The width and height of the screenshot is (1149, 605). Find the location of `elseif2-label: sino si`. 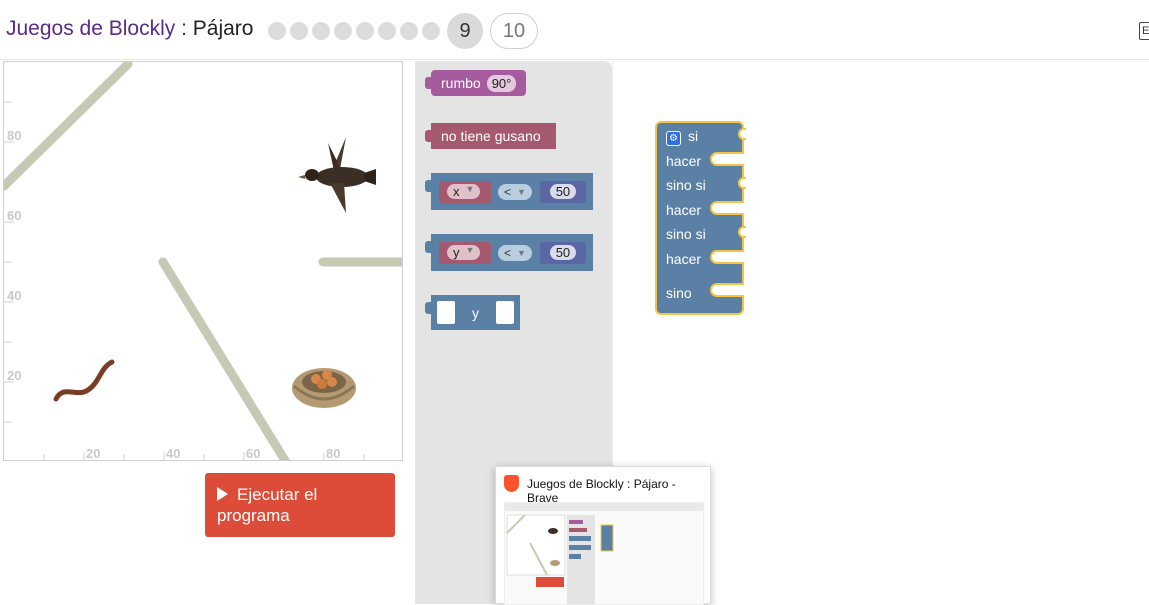

elseif2-label: sino si is located at coordinates (686, 234).